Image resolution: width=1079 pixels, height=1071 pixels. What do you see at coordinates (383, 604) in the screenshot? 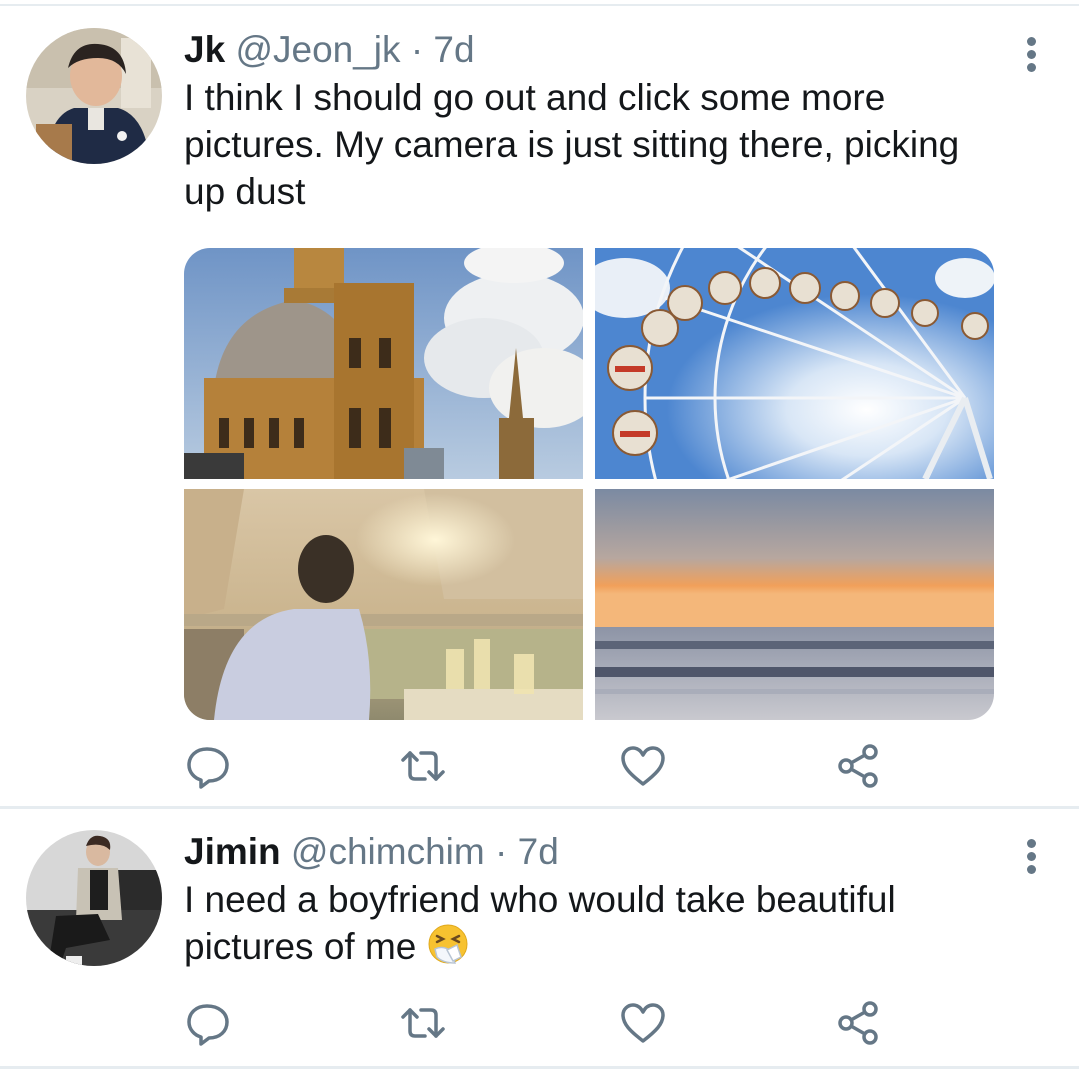
I see `person-at-sunset-dinner-photo` at bounding box center [383, 604].